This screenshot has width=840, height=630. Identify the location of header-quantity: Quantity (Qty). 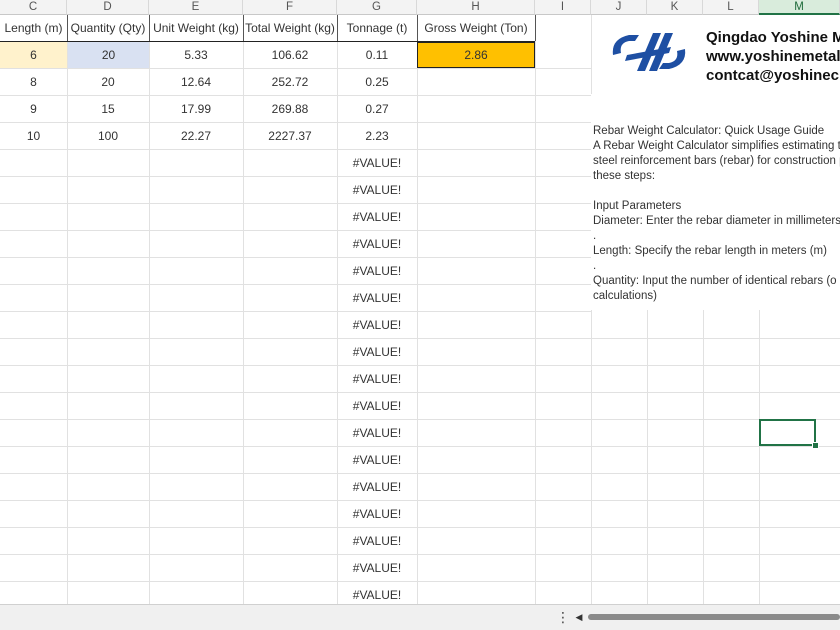
(108, 28).